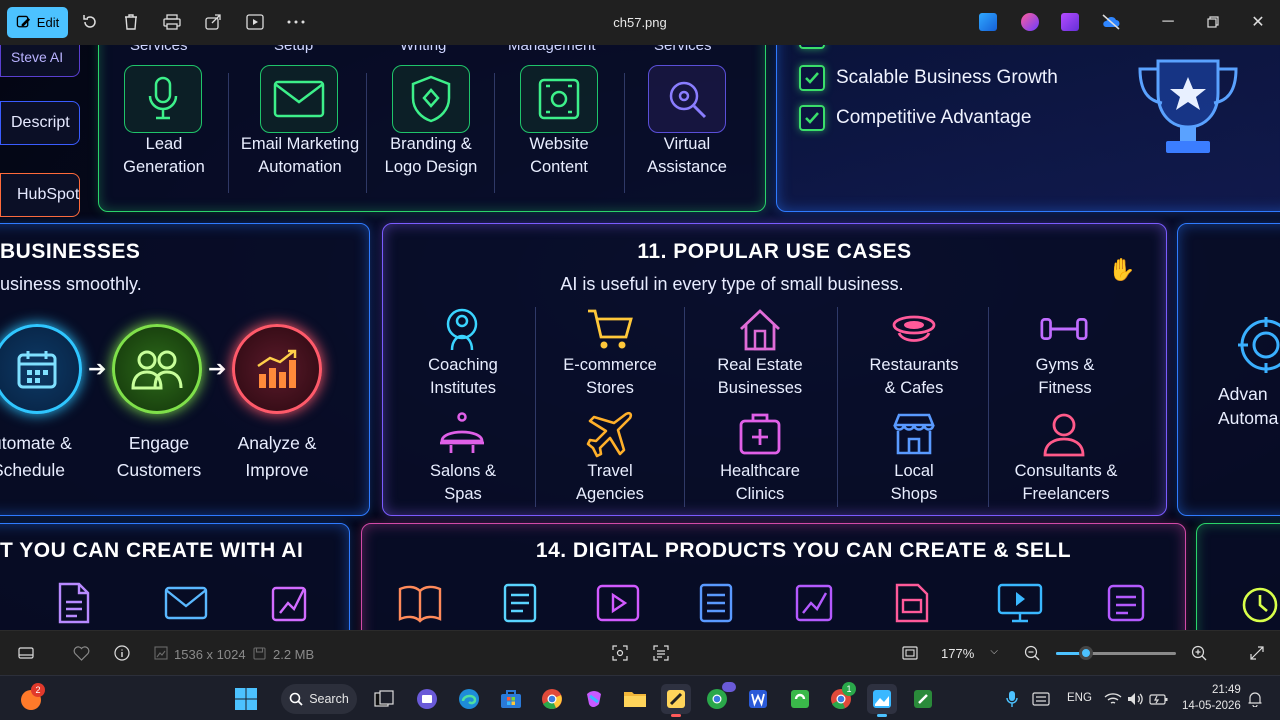 The height and width of the screenshot is (720, 1280). Describe the element at coordinates (1122, 269) in the screenshot. I see `hand-cursor-icon: ✋` at that location.